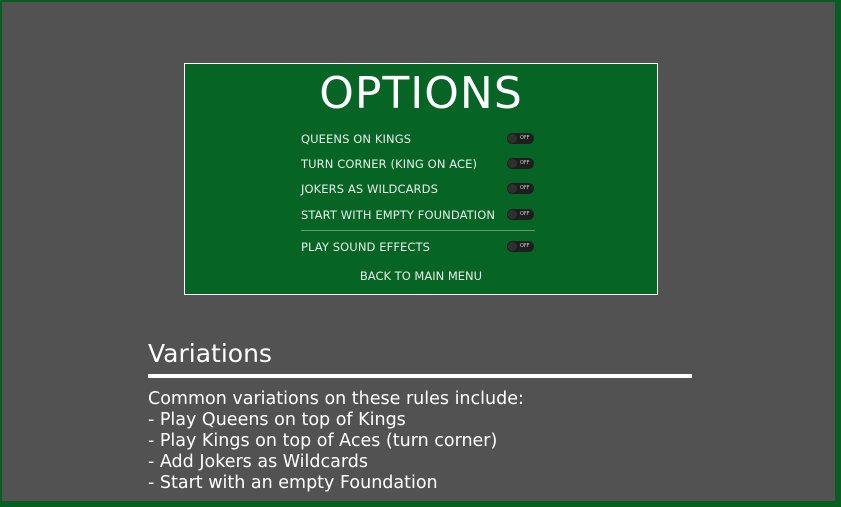  I want to click on variation-item: - Start with an empty Foundation, so click(293, 483).